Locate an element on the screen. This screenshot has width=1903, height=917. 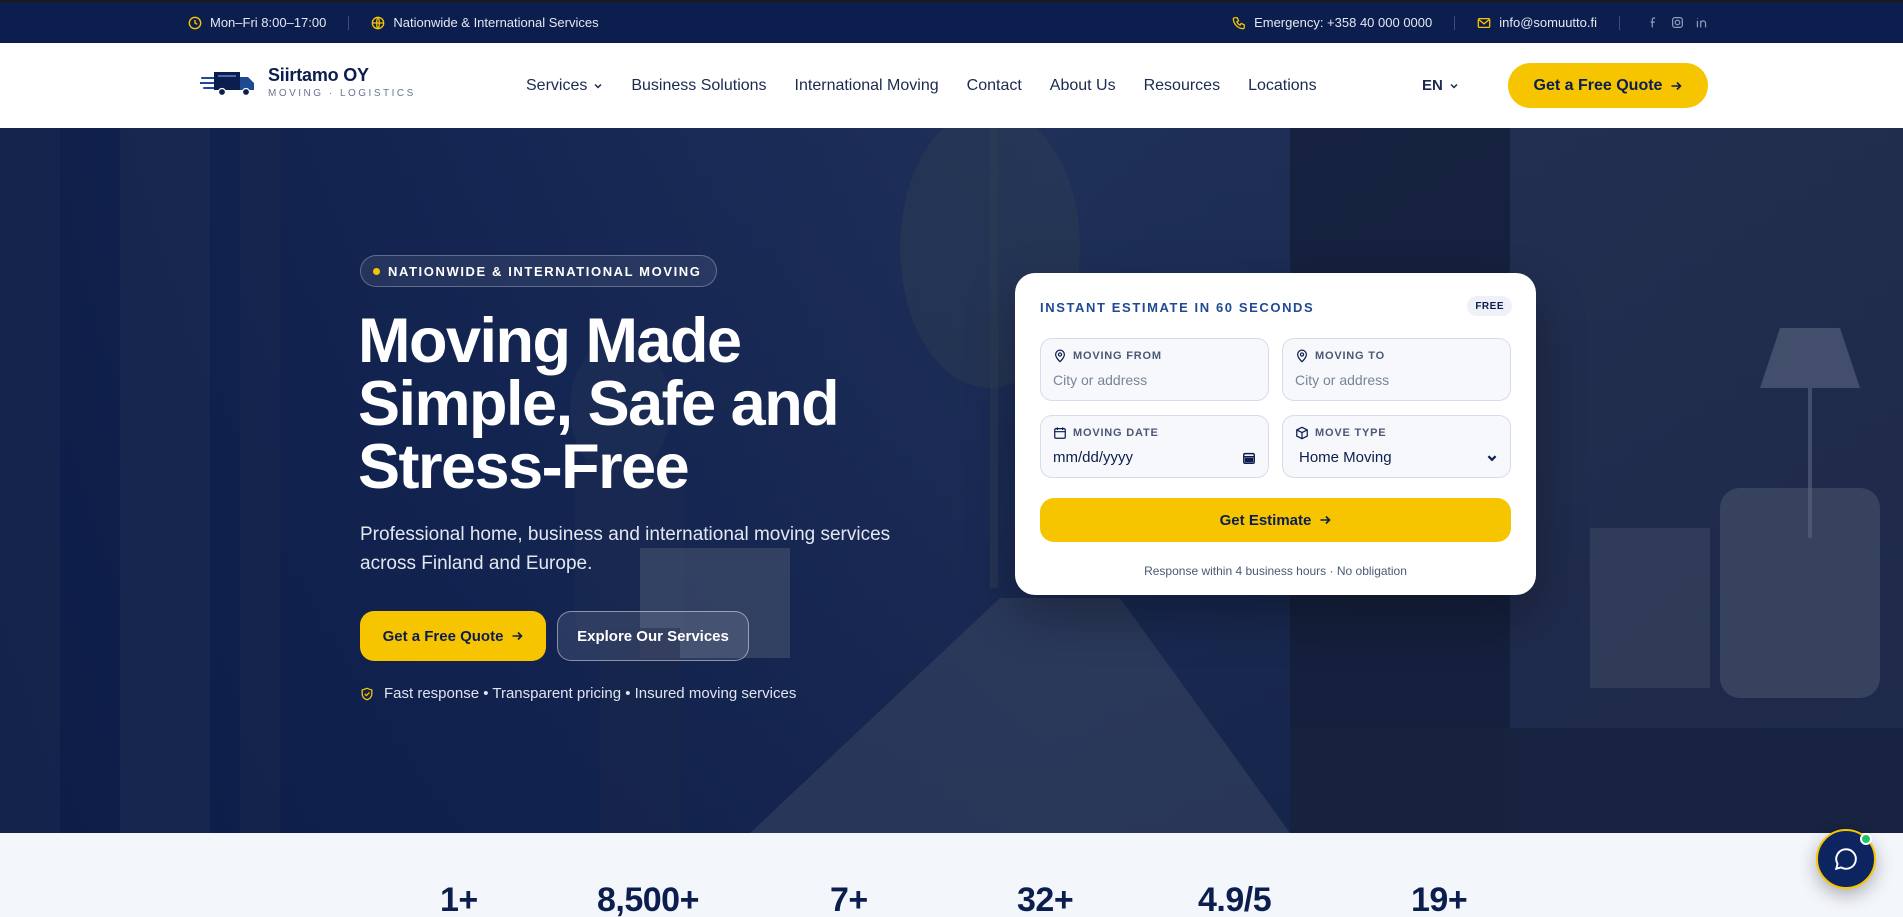
nav-resources: Resources is located at coordinates (1182, 86).